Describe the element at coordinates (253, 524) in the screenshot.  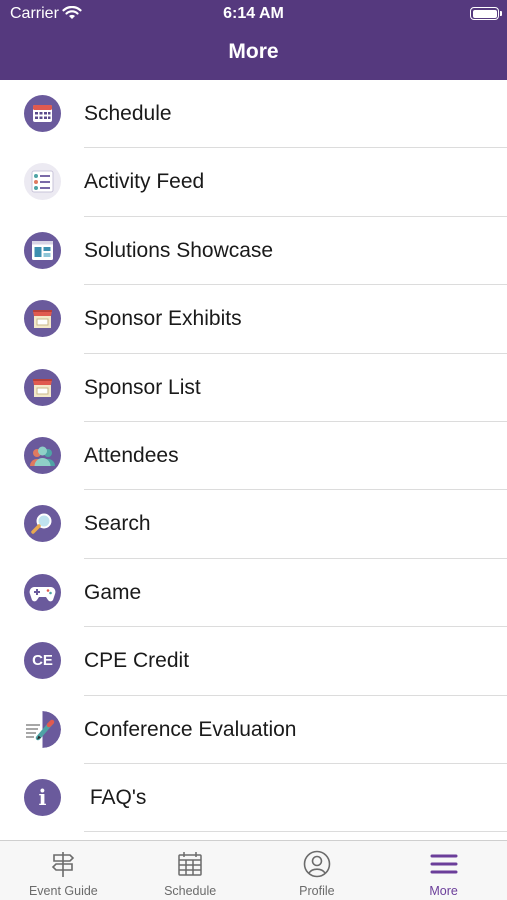
I see `menu-item-search: Search` at that location.